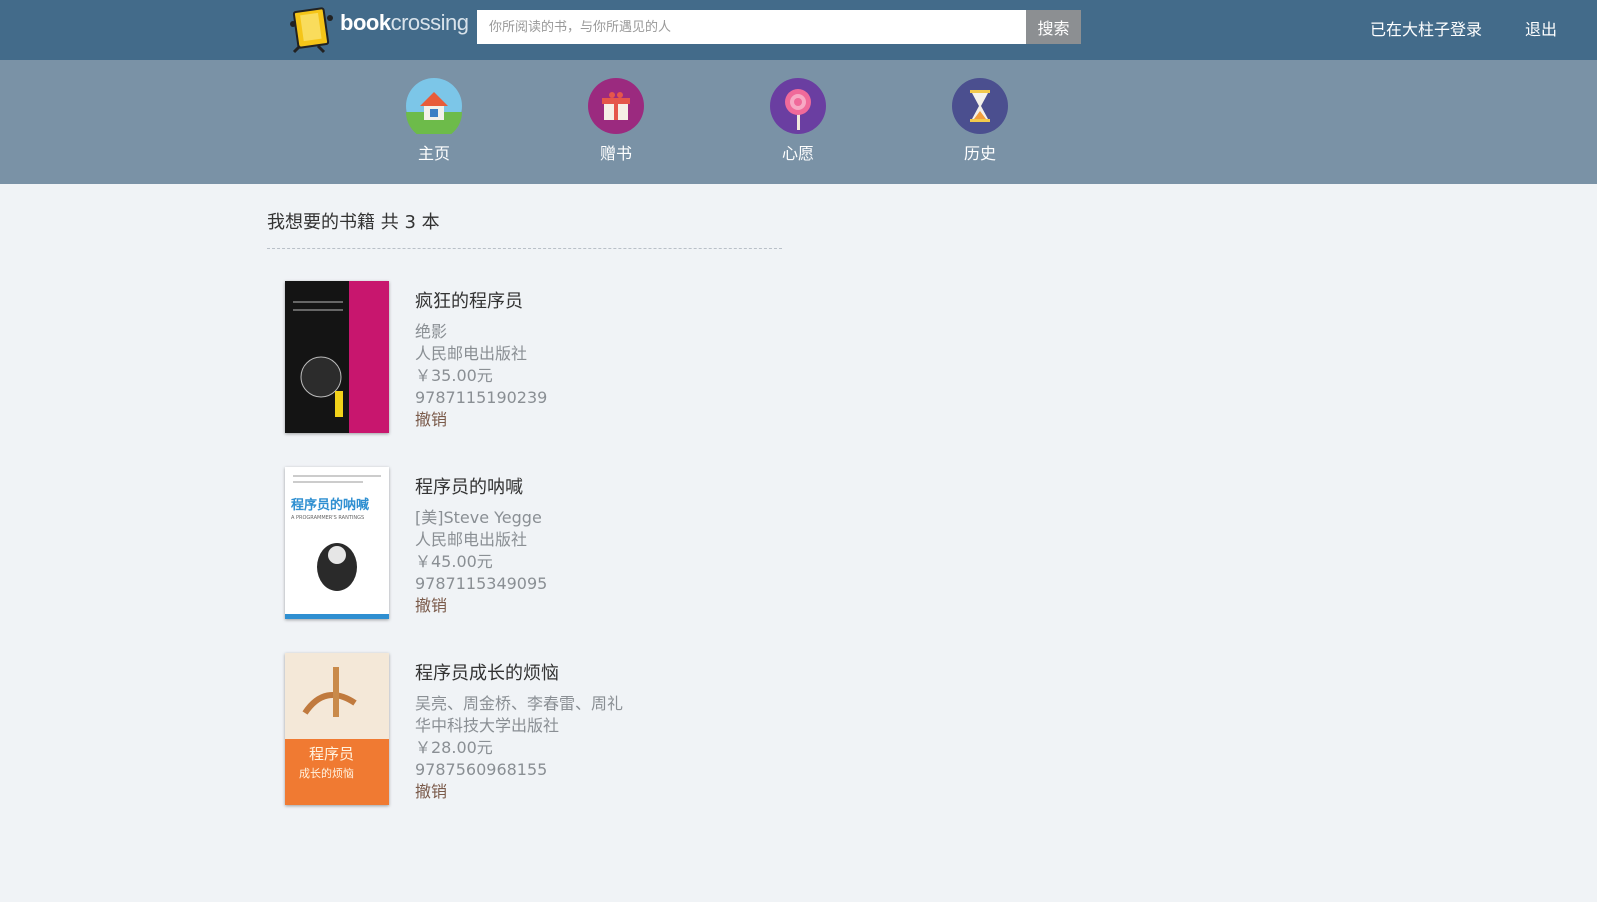 Image resolution: width=1597 pixels, height=902 pixels. I want to click on book-cover: 程序员 成长的烦恼, so click(337, 729).